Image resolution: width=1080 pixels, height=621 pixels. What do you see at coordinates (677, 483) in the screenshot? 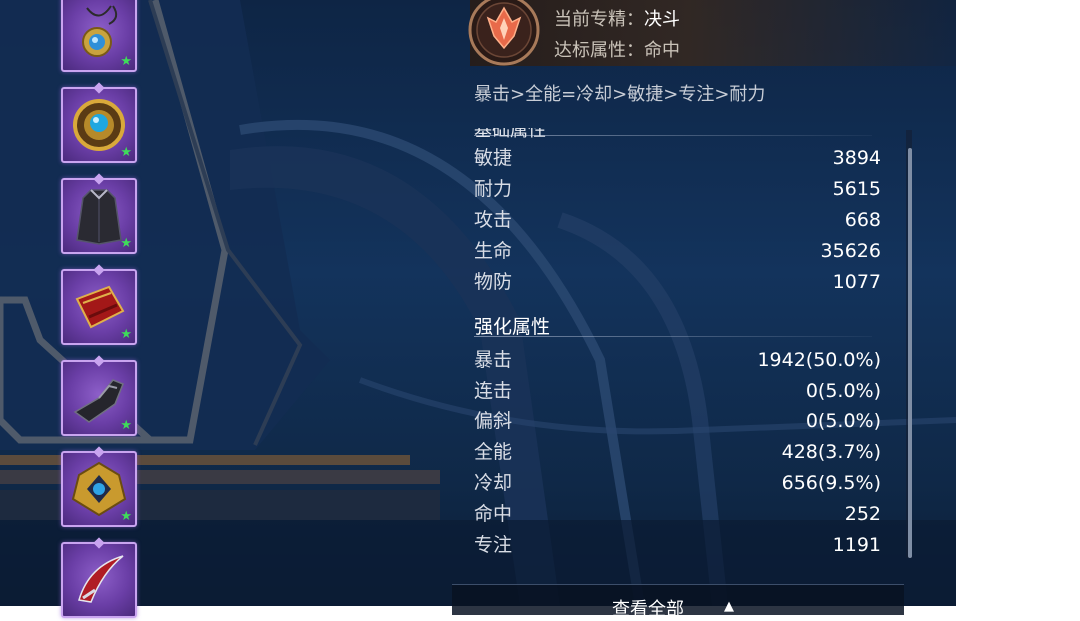
I see `stat-row-cooldown: 冷却 656(9.5%)` at bounding box center [677, 483].